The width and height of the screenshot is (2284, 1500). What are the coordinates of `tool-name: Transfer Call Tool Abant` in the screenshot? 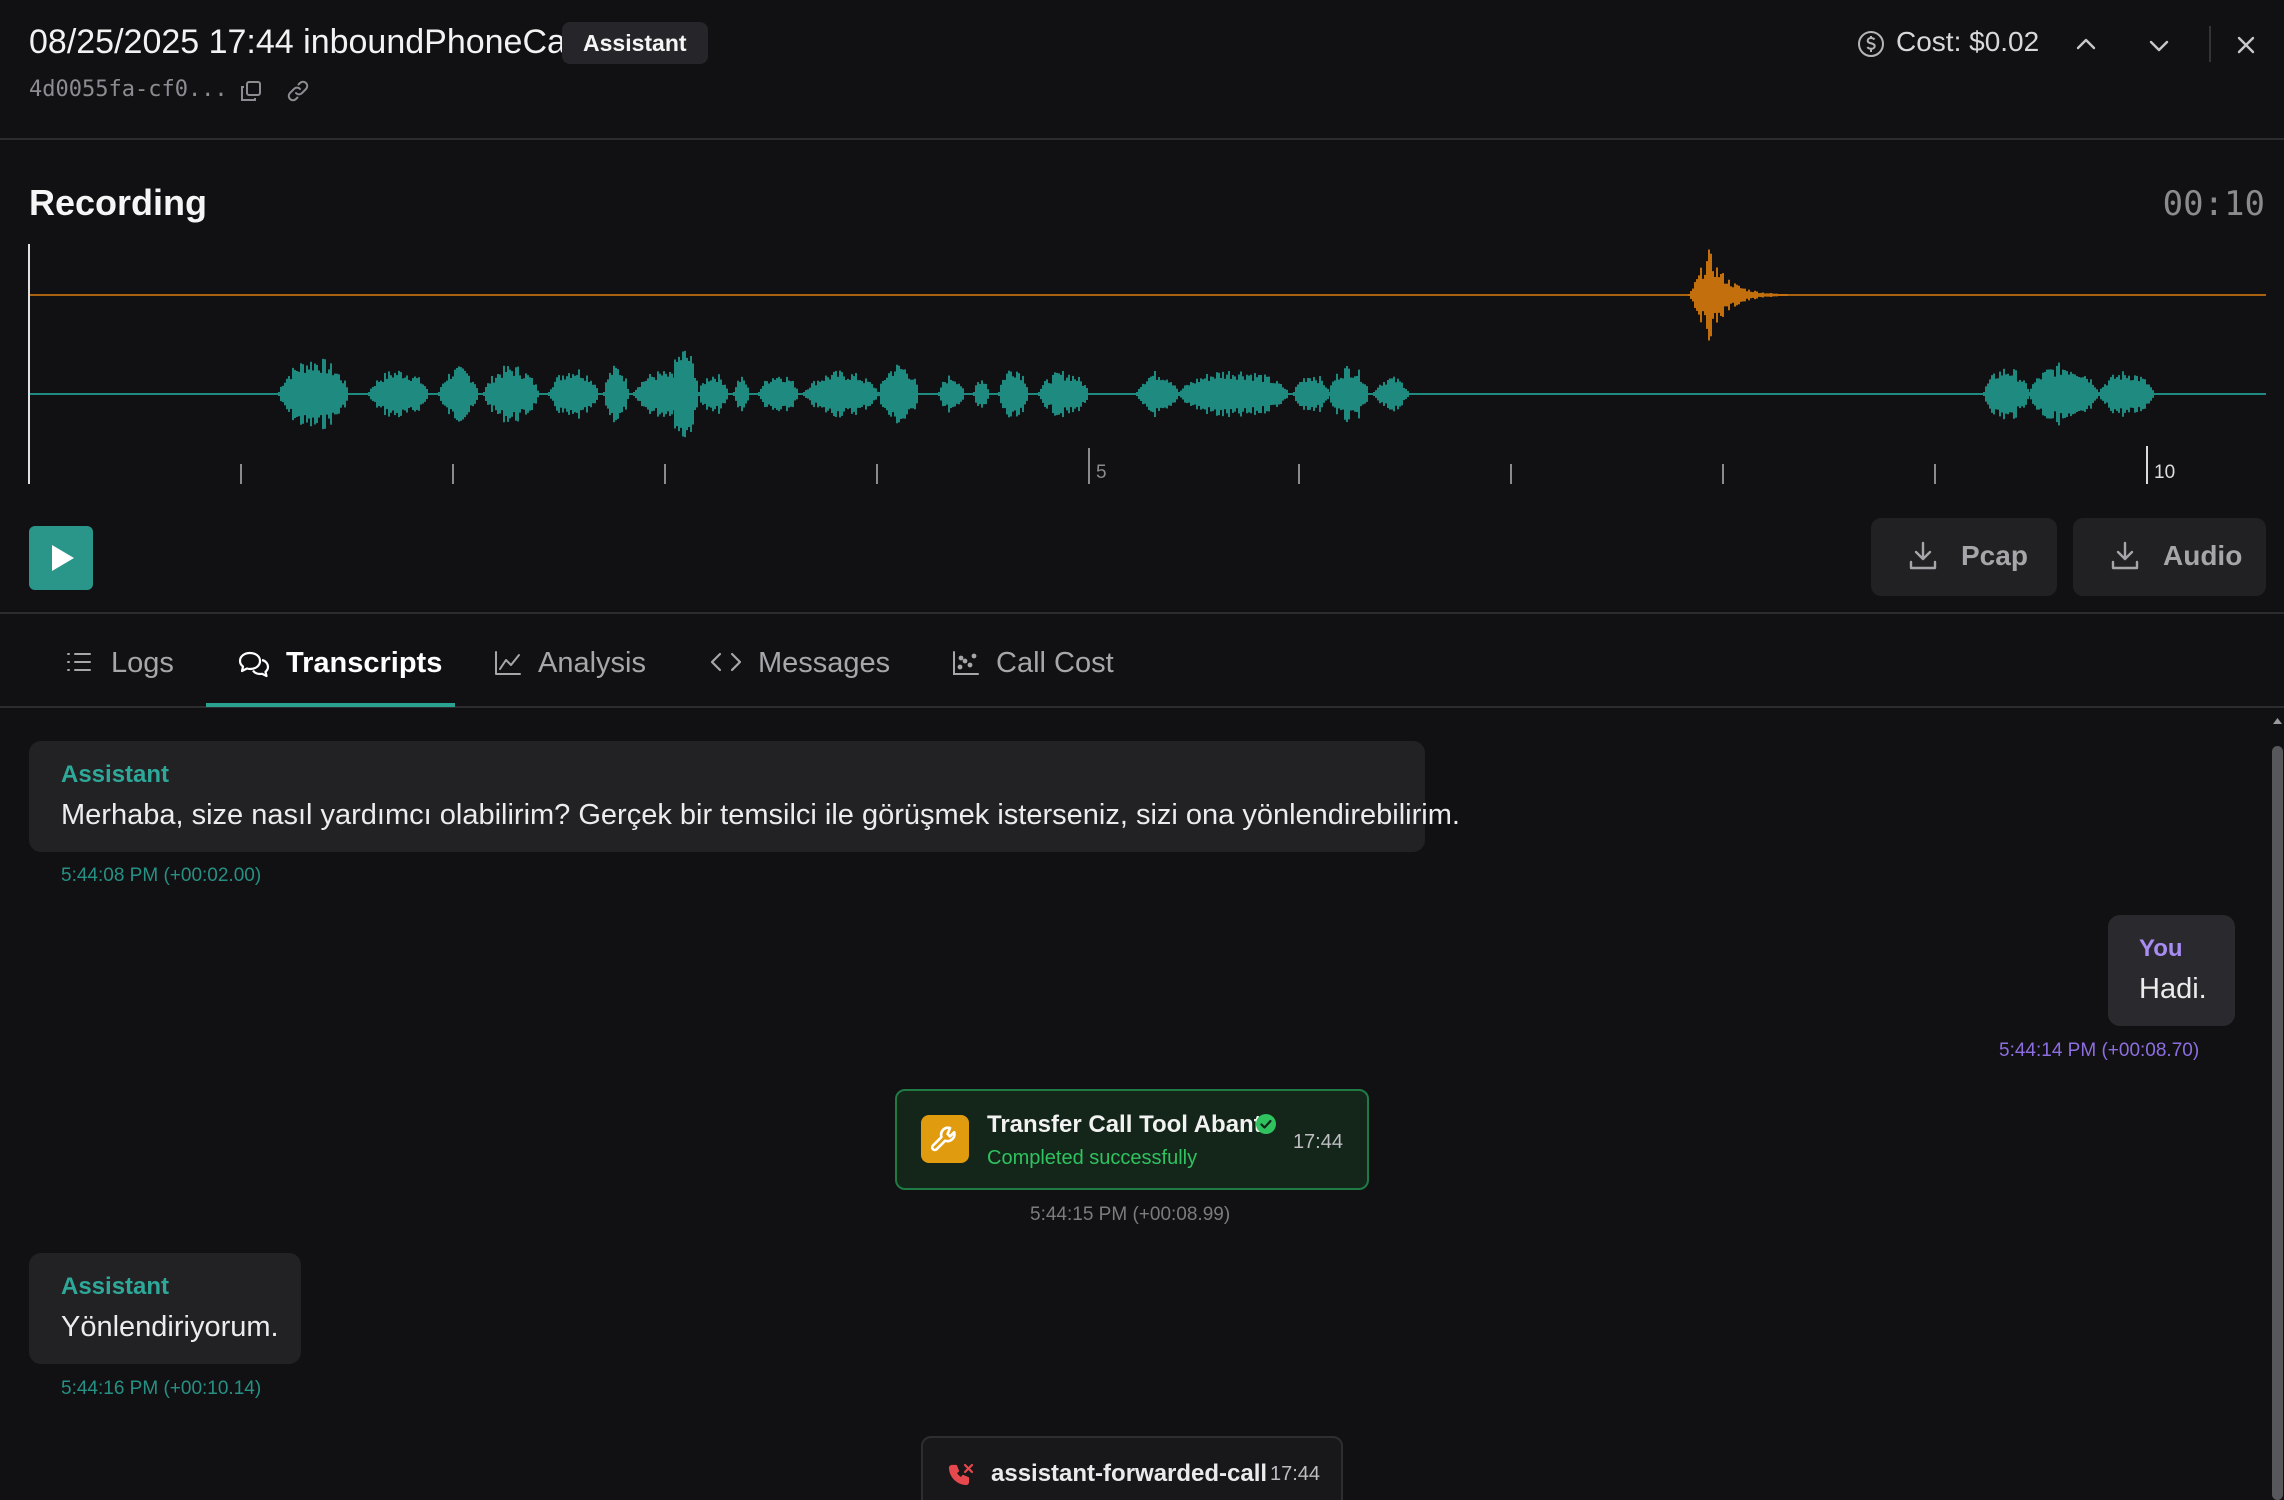 It's located at (1124, 1124).